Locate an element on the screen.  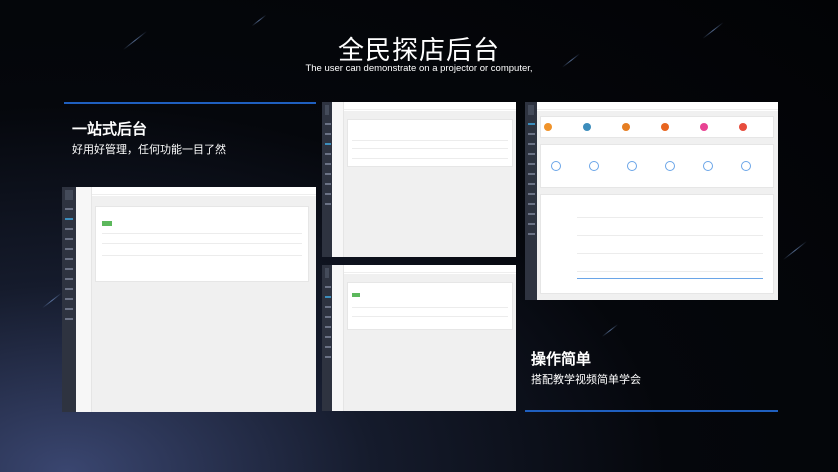
chart-baseline is located at coordinates (670, 278).